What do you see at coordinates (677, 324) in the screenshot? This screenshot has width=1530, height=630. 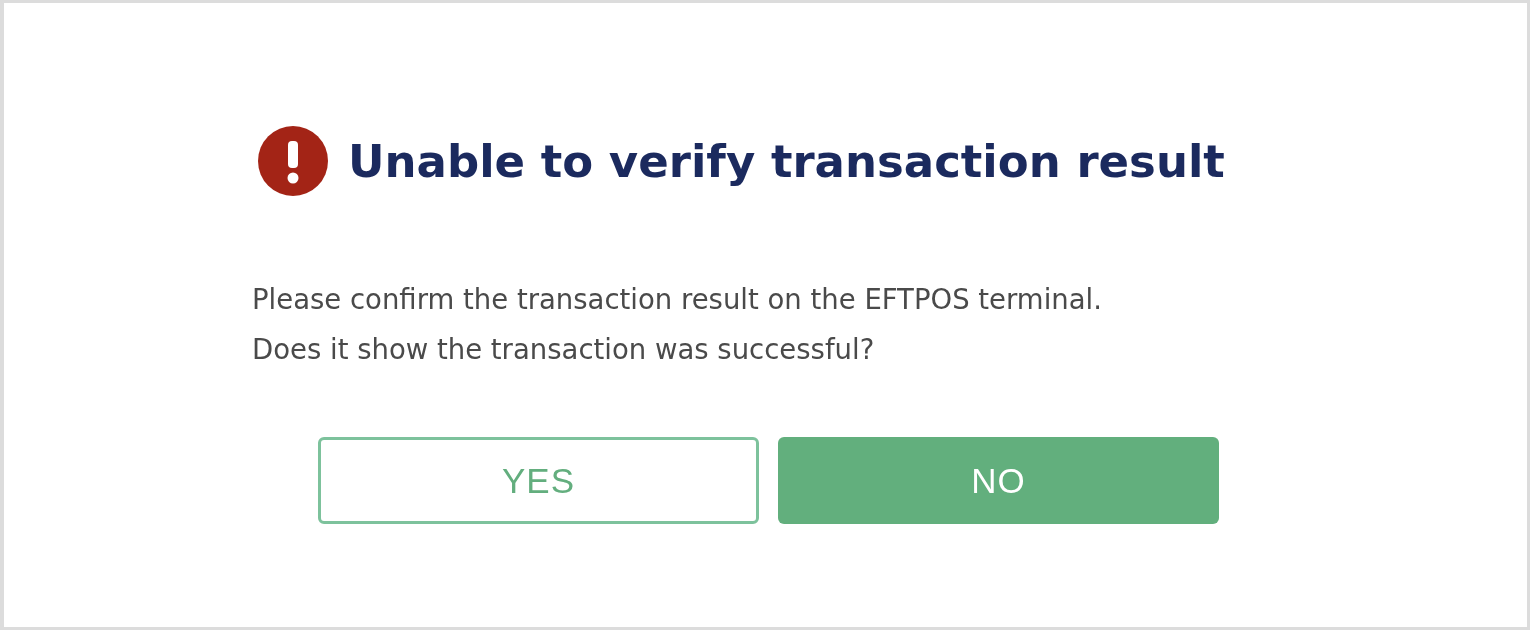 I see `dialog-message: Please confirm the transaction result on the EFTPOS terminal. Does it show the transaction was successful?` at bounding box center [677, 324].